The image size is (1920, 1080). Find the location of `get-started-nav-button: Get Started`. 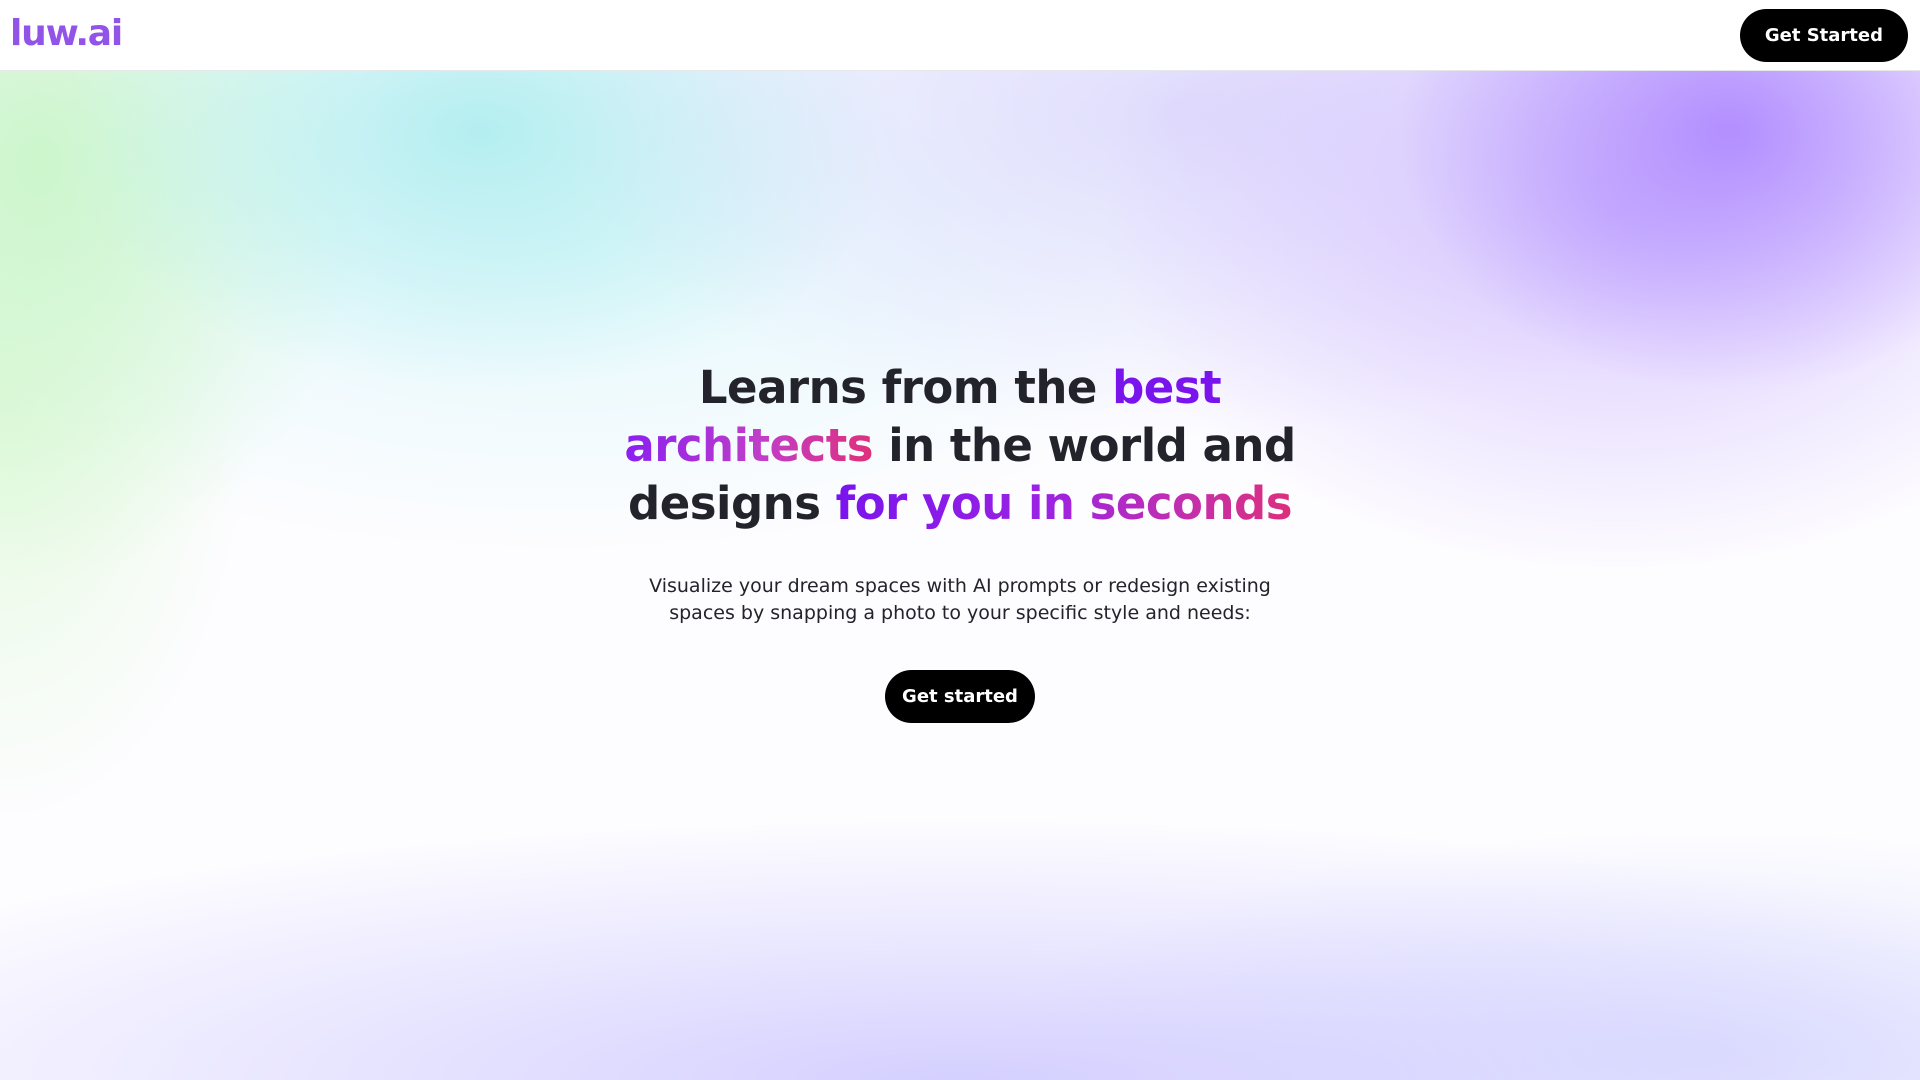

get-started-nav-button: Get Started is located at coordinates (1823, 35).